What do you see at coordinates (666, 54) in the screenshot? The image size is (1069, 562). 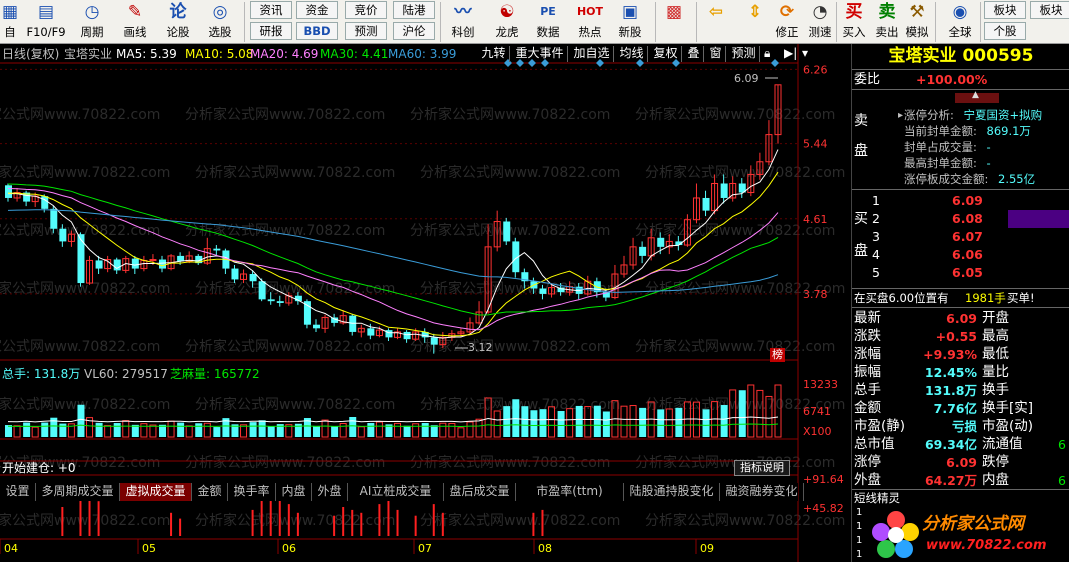 I see `chart-header-button: 复权` at bounding box center [666, 54].